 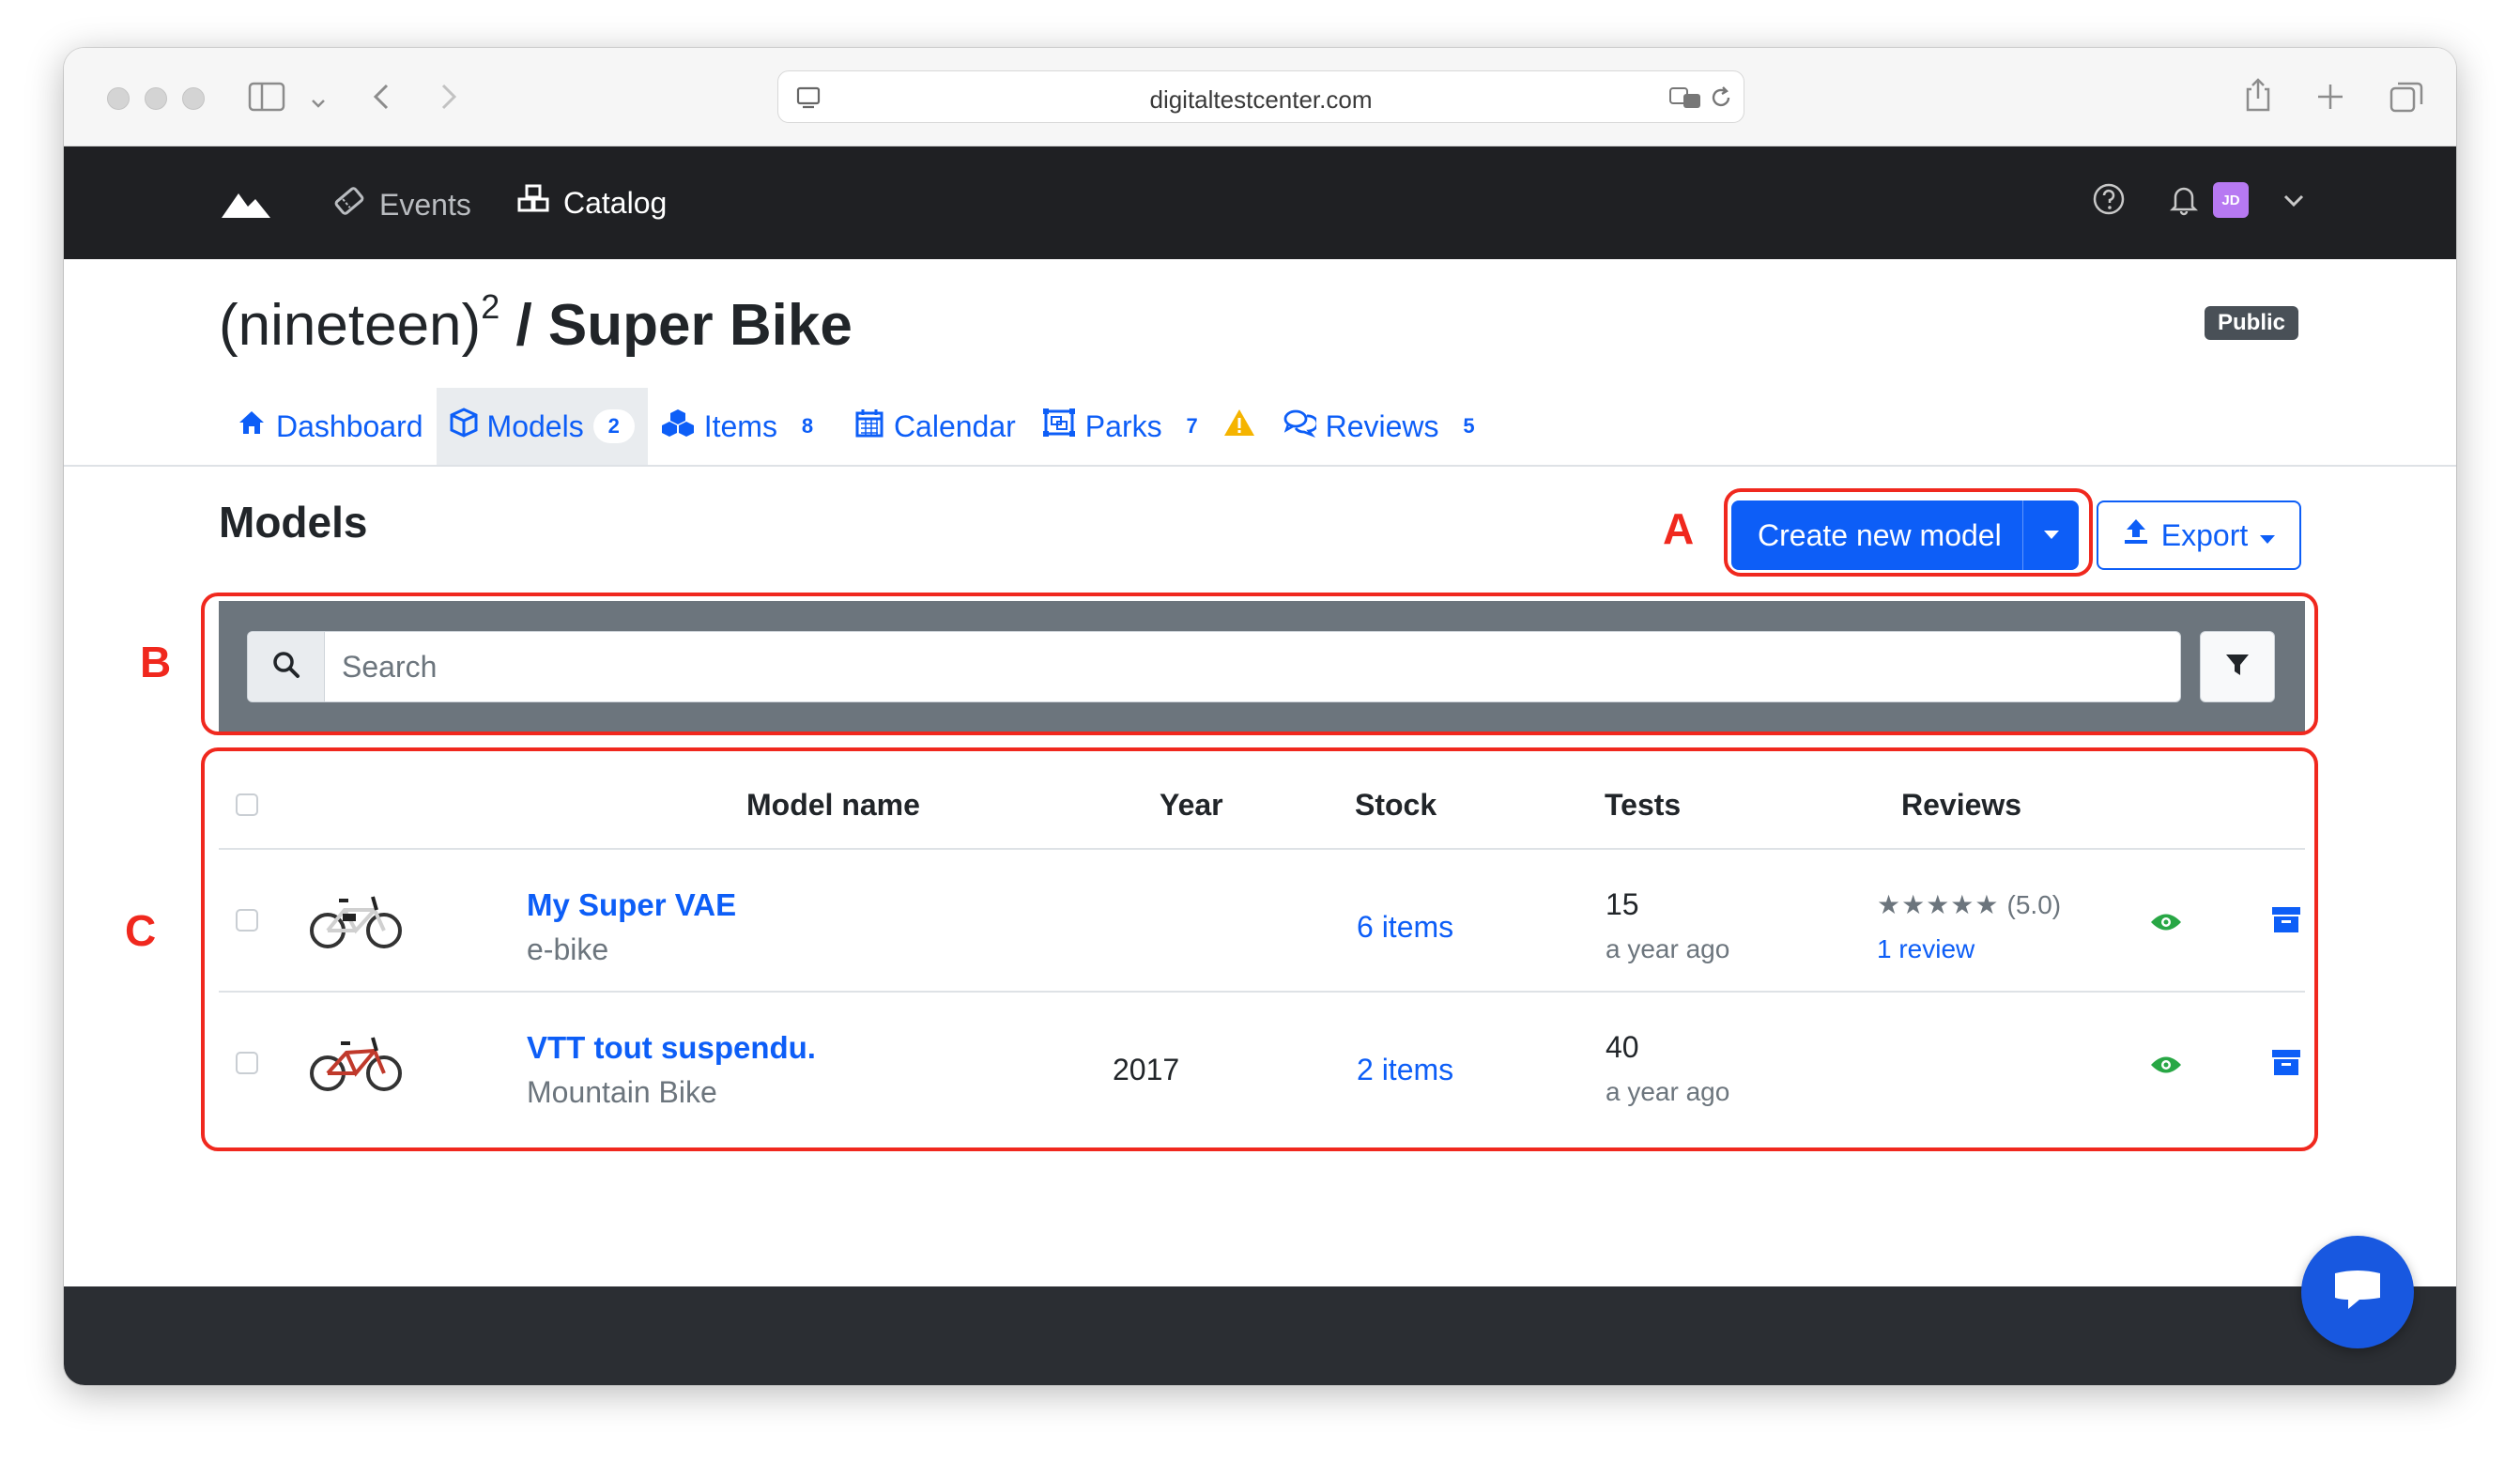 What do you see at coordinates (1059, 426) in the screenshot?
I see `object-group-icon` at bounding box center [1059, 426].